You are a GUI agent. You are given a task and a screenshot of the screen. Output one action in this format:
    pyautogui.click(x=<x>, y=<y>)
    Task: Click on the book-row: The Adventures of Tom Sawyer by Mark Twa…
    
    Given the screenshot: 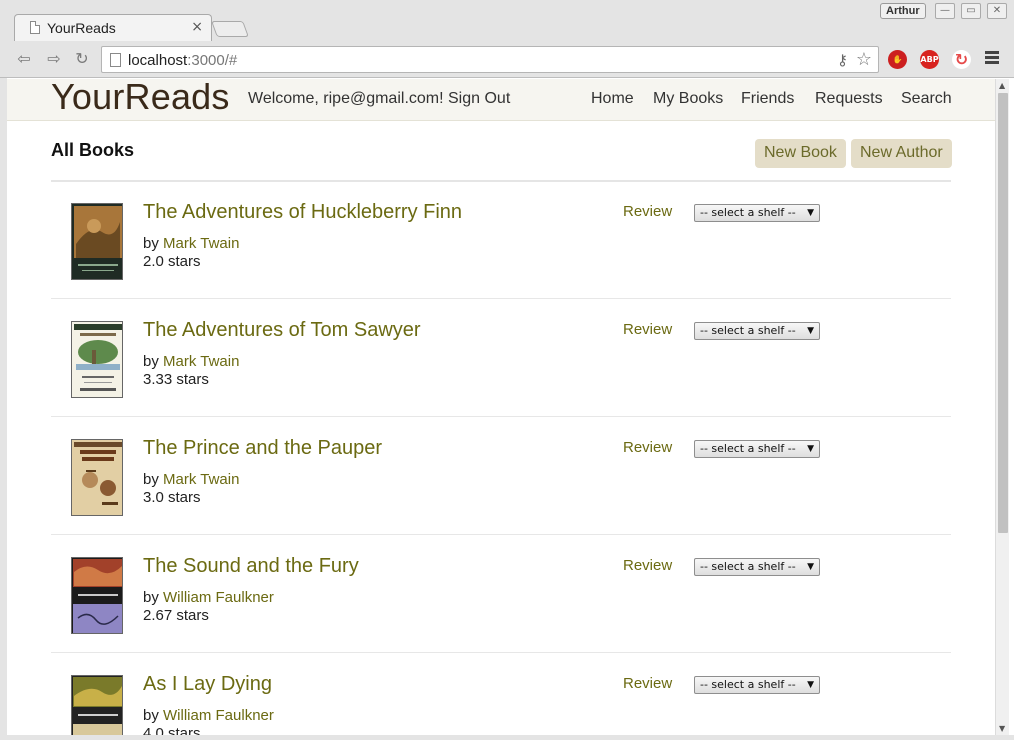 What is the action you would take?
    pyautogui.click(x=501, y=358)
    